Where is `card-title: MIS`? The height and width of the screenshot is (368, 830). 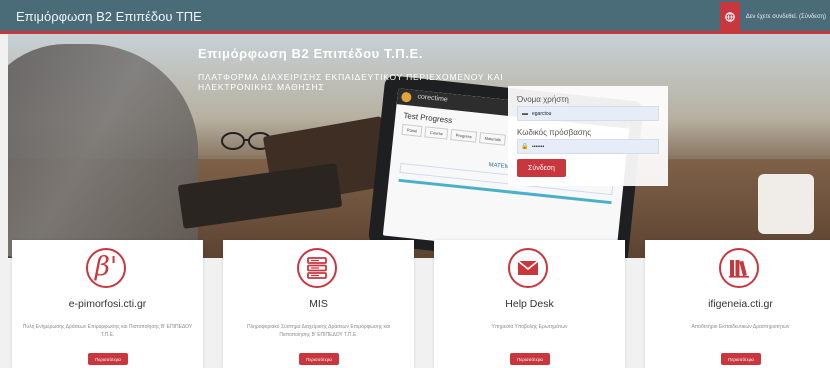 card-title: MIS is located at coordinates (318, 304).